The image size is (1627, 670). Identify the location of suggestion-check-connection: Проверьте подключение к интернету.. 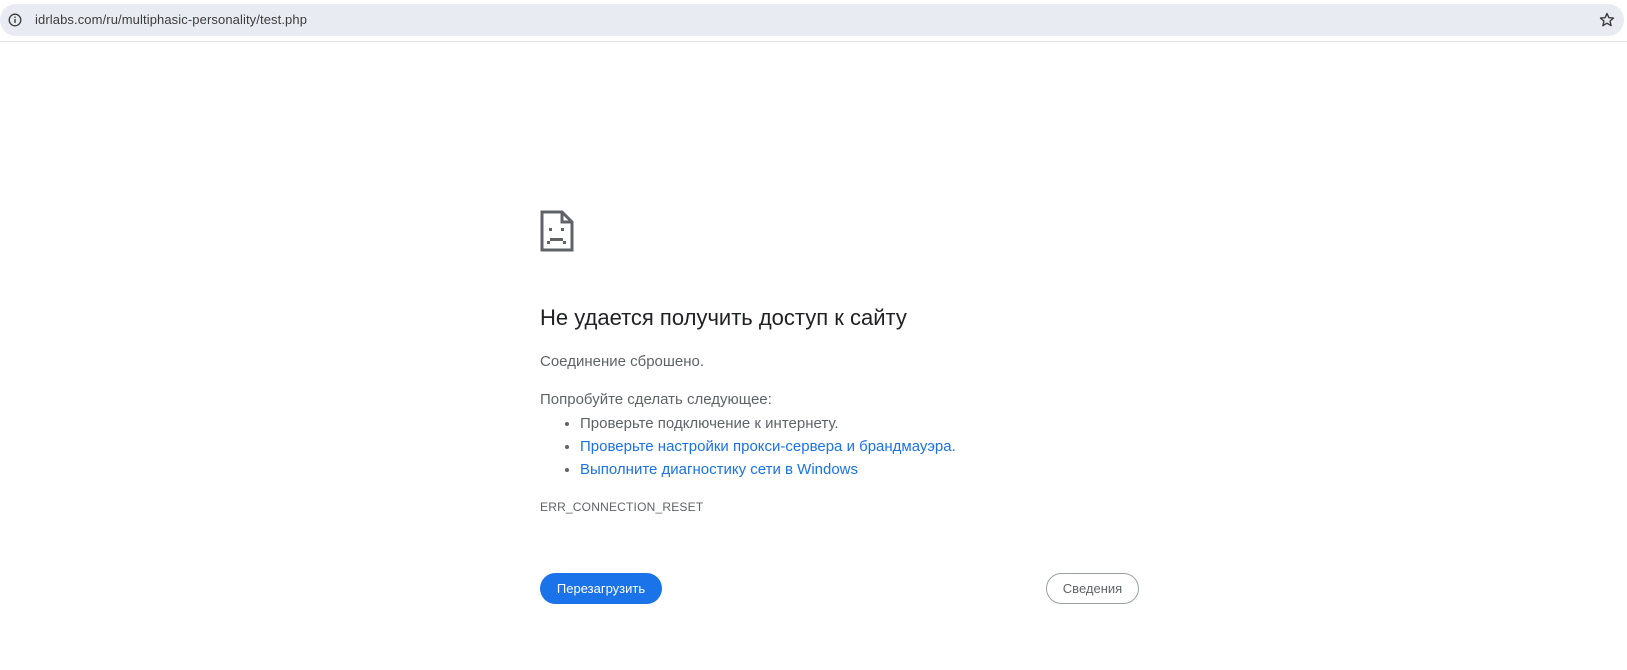
(709, 423).